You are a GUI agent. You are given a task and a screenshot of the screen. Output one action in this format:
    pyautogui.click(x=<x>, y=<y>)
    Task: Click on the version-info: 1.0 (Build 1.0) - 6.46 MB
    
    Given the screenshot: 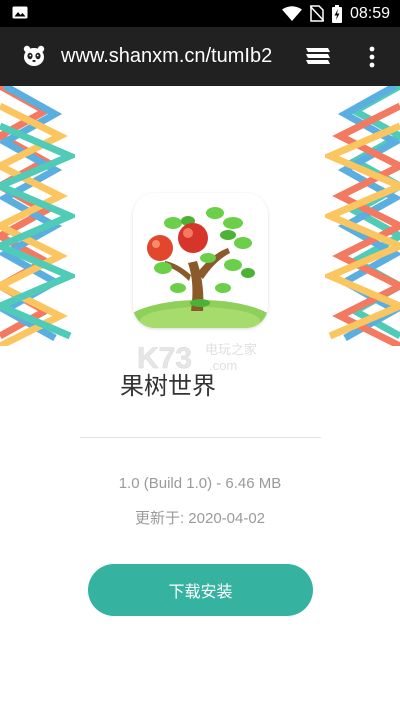 What is the action you would take?
    pyautogui.click(x=200, y=483)
    